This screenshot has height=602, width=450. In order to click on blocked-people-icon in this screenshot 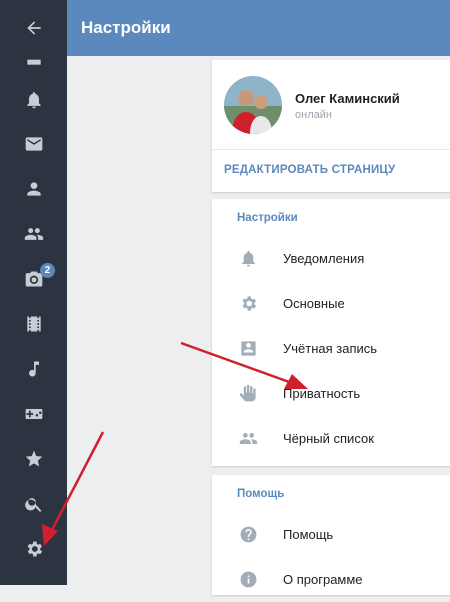, I will do `click(248, 438)`.